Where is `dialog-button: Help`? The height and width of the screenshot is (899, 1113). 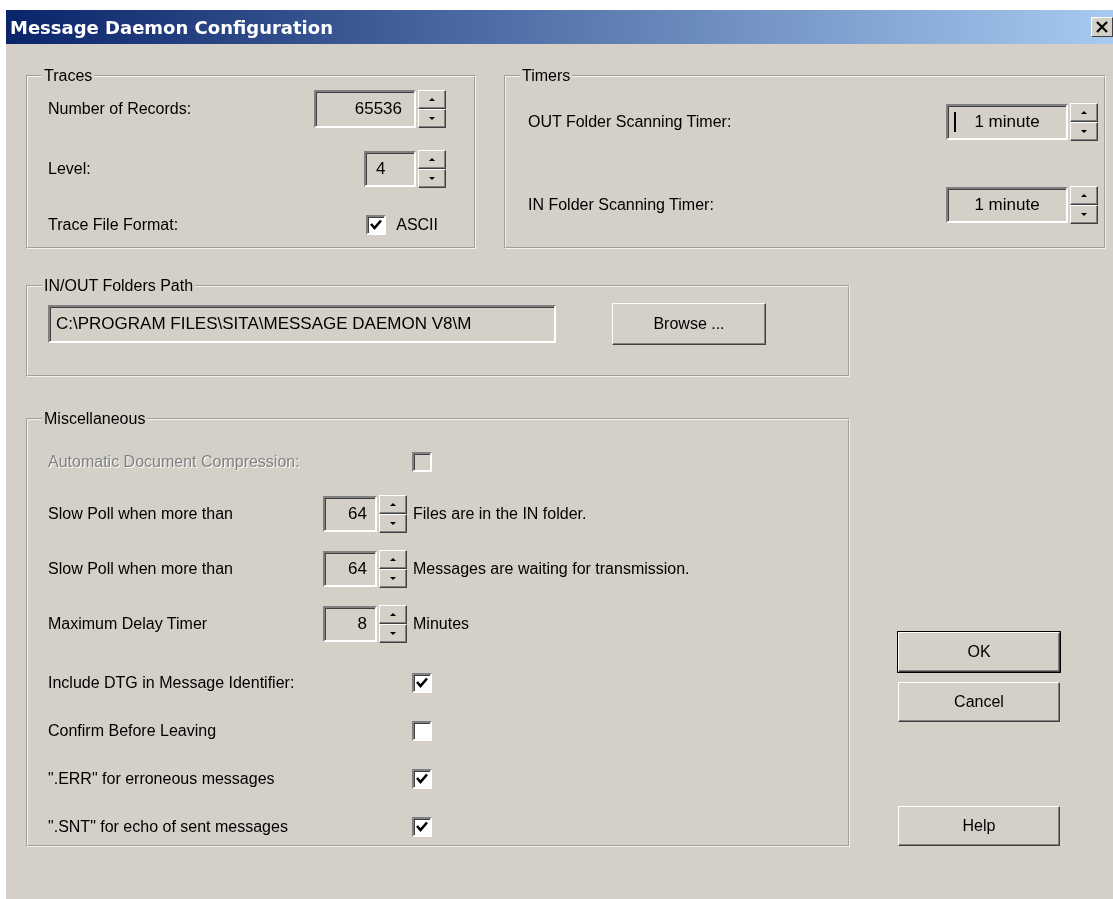 dialog-button: Help is located at coordinates (979, 826).